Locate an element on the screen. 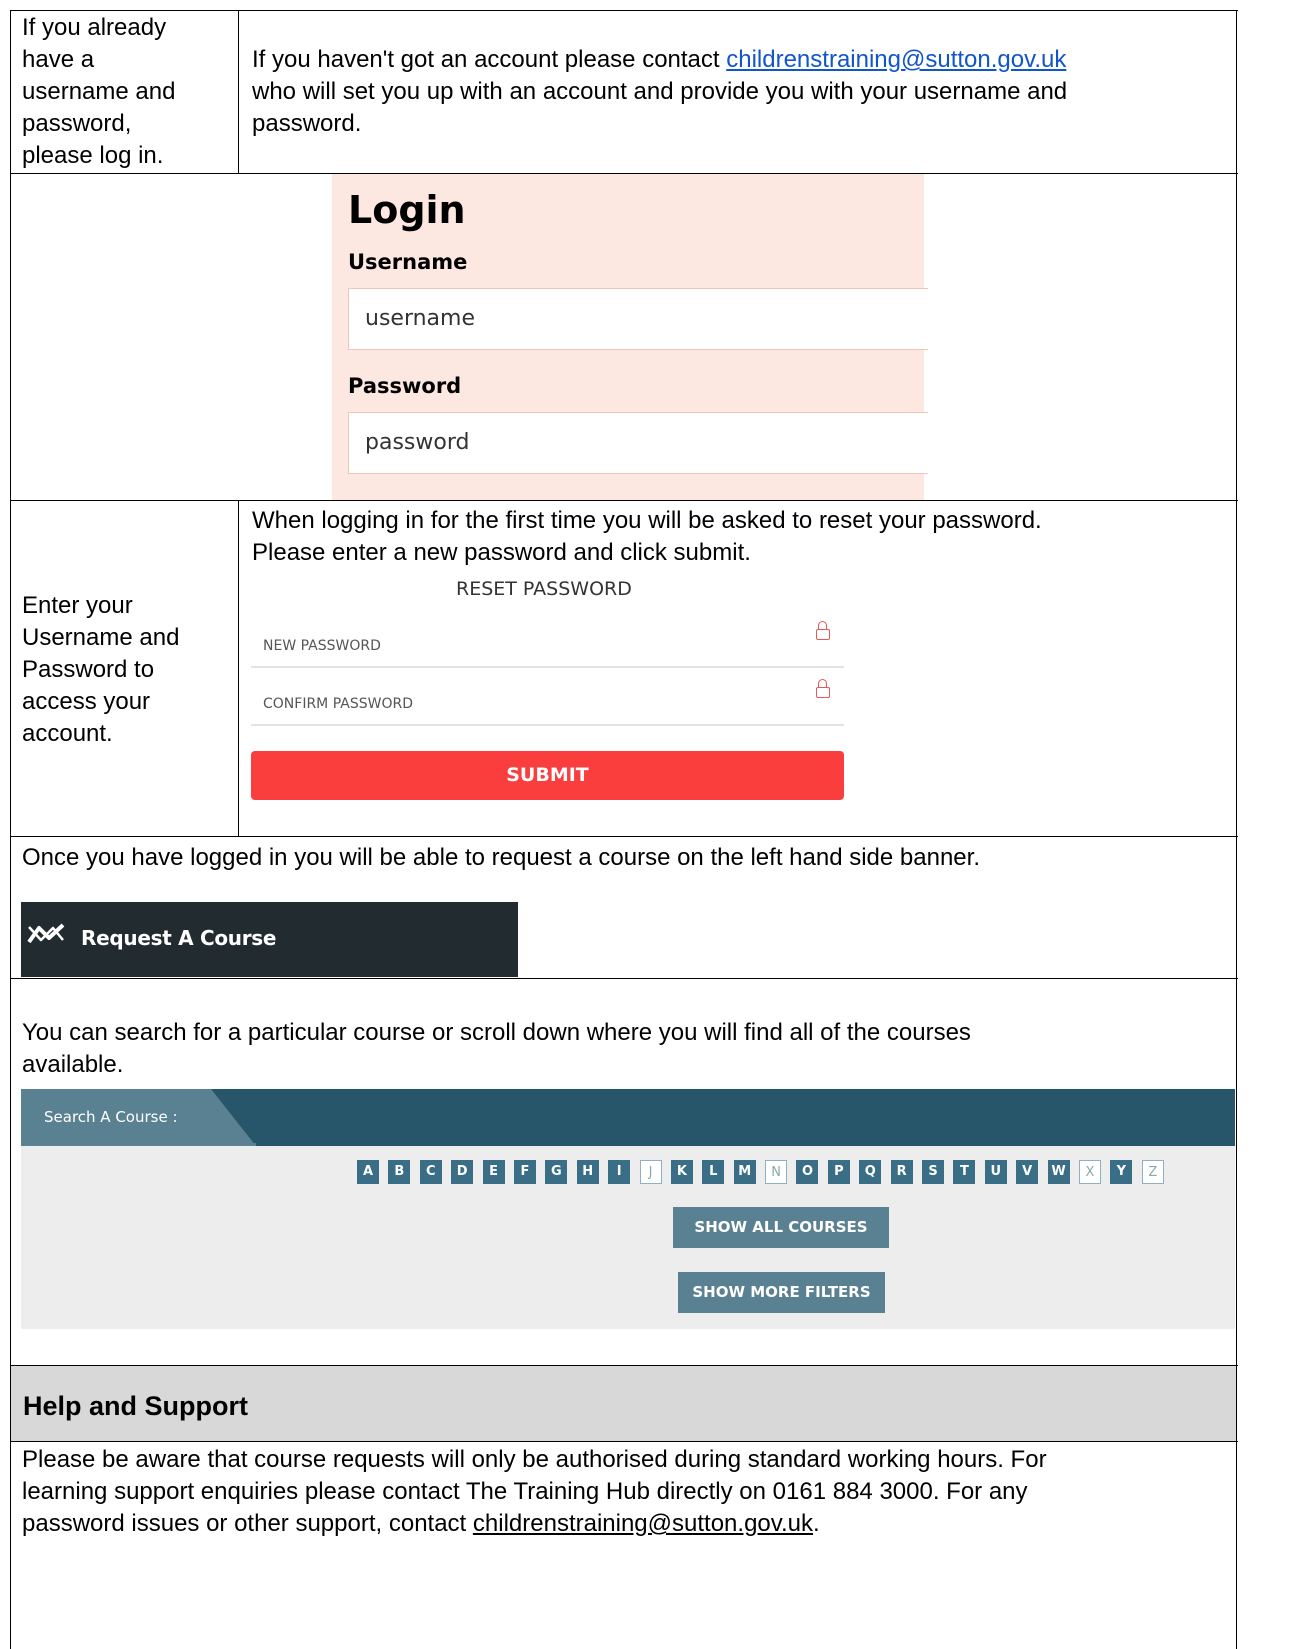 This screenshot has width=1299, height=1649. password-input: password is located at coordinates (638, 443).